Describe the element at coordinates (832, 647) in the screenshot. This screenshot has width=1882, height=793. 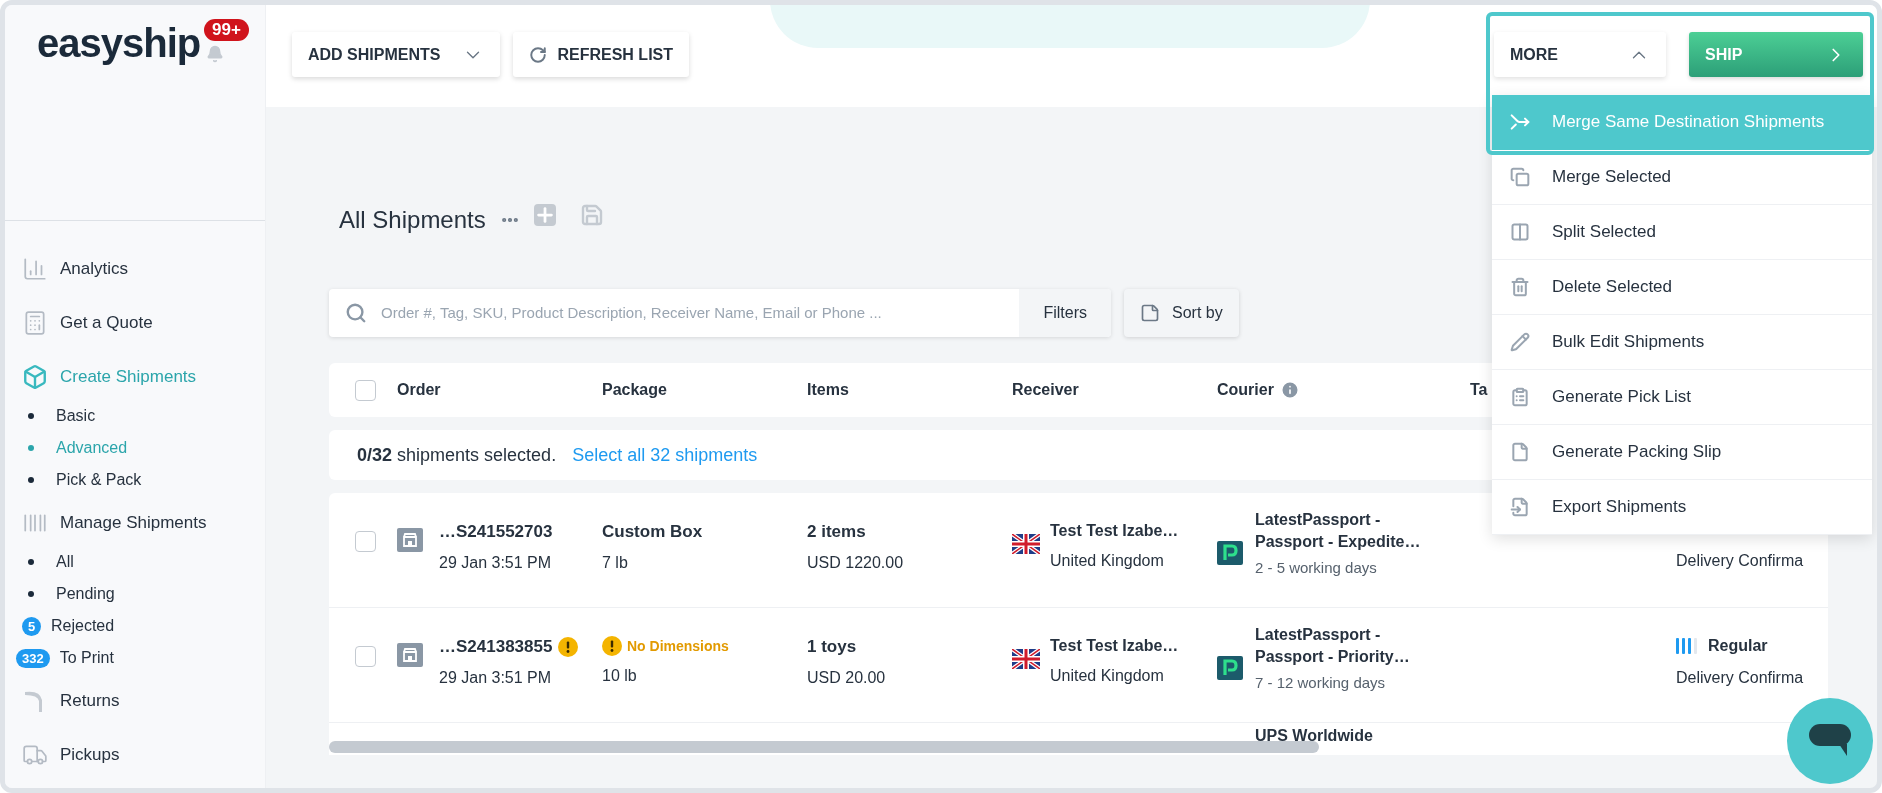
I see `item-count: 1 toys` at that location.